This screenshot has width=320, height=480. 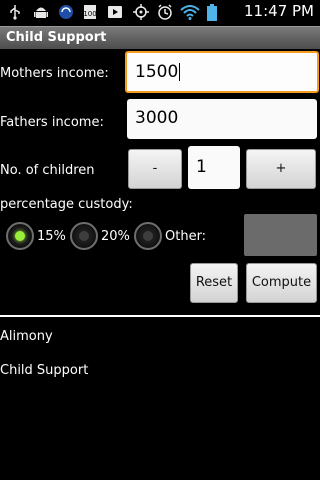 I want to click on decrement-children-button: -, so click(x=155, y=169).